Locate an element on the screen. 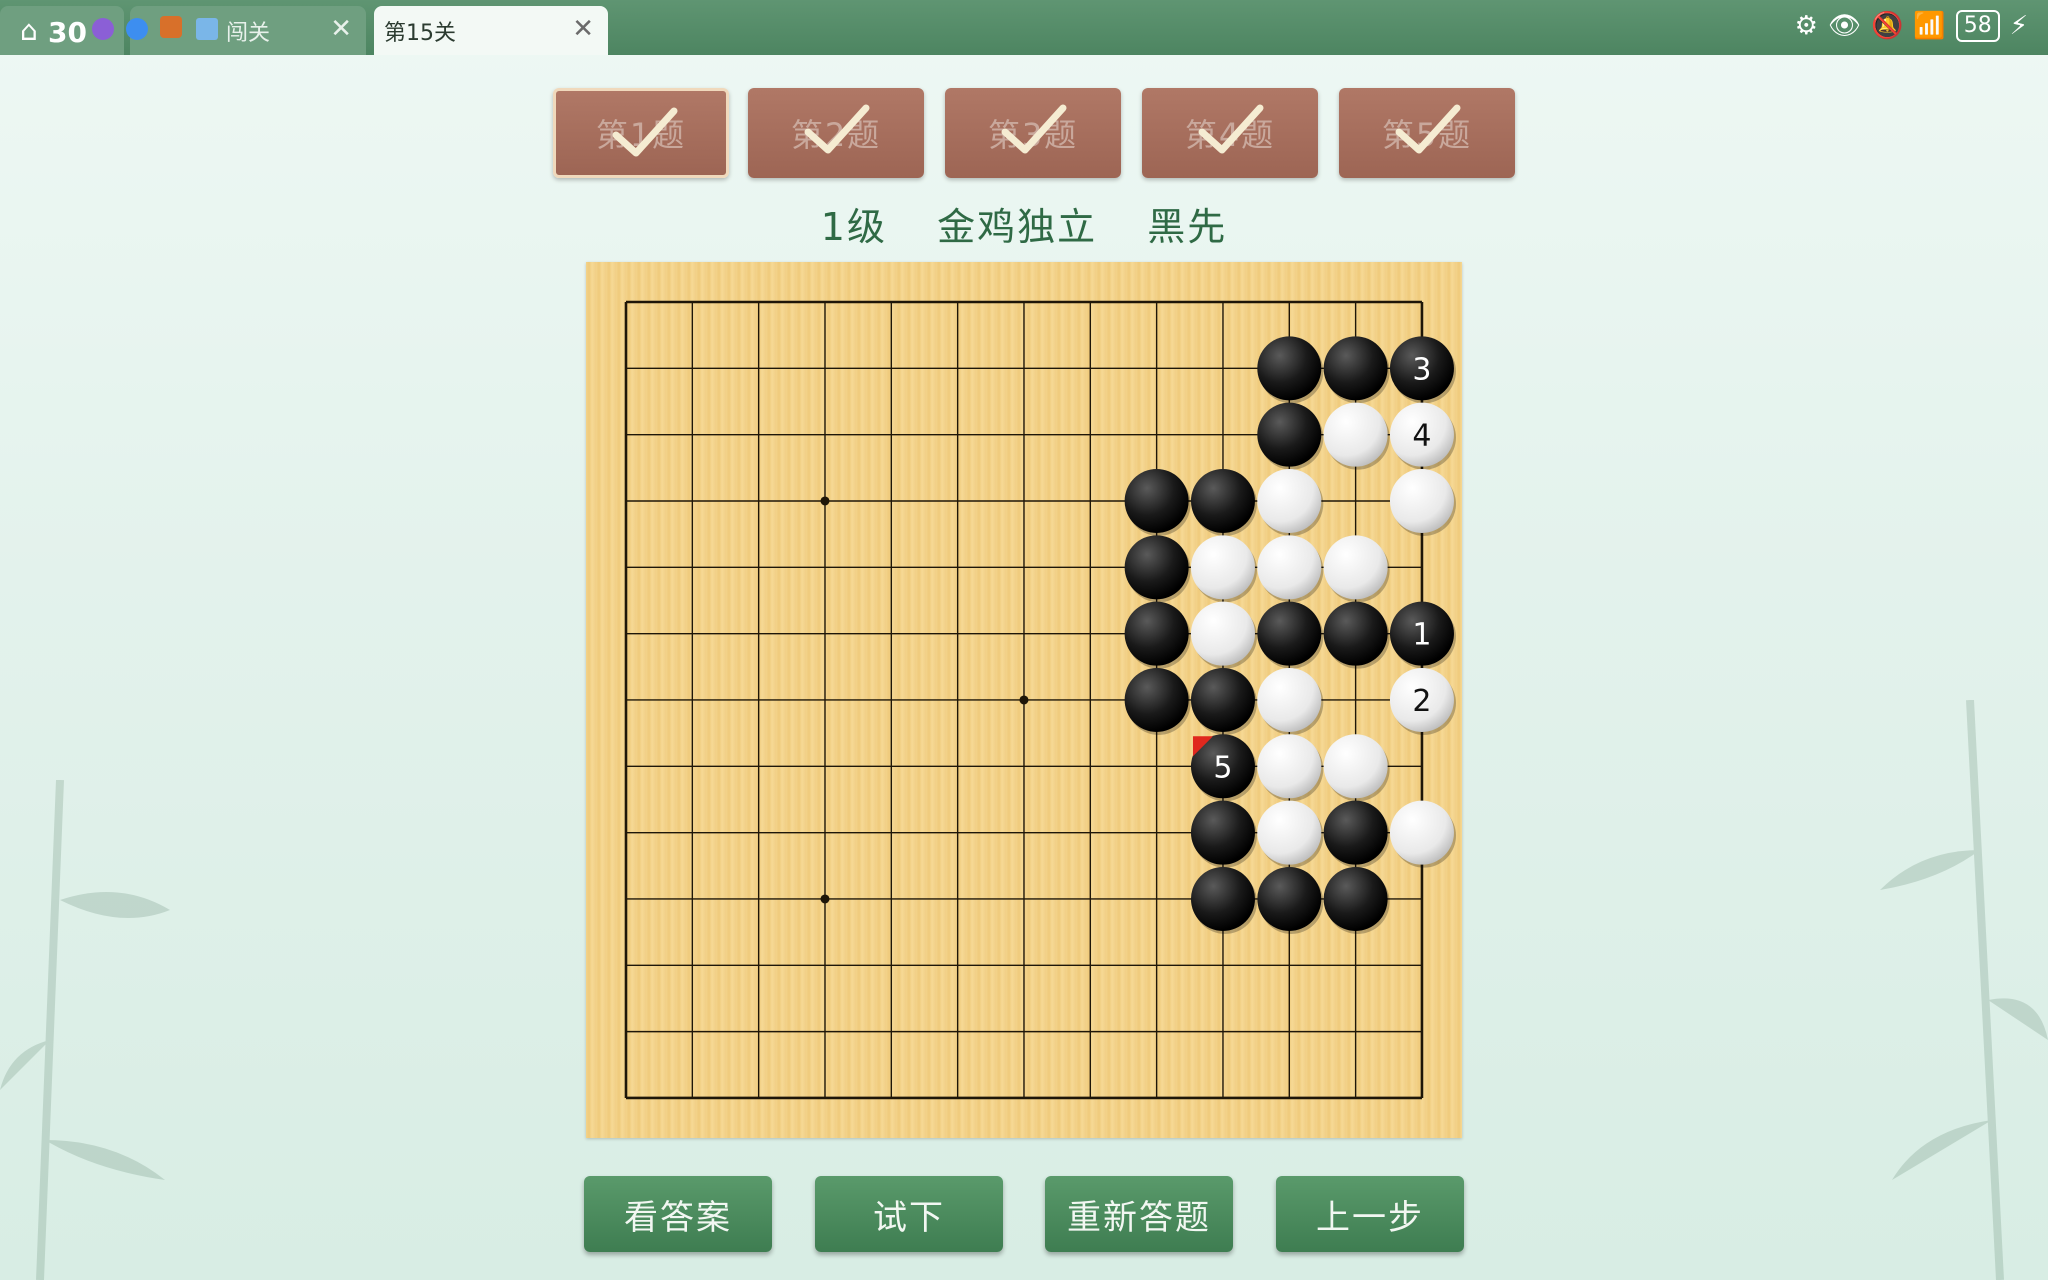 Image resolution: width=2048 pixels, height=1280 pixels. eye-icon: 👁 is located at coordinates (1844, 26).